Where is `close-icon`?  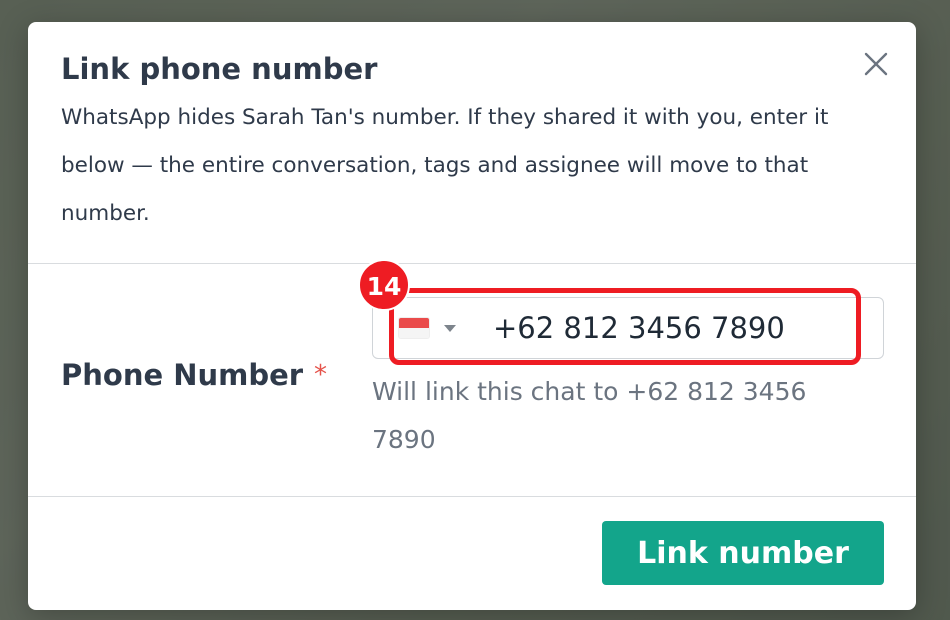 close-icon is located at coordinates (876, 64).